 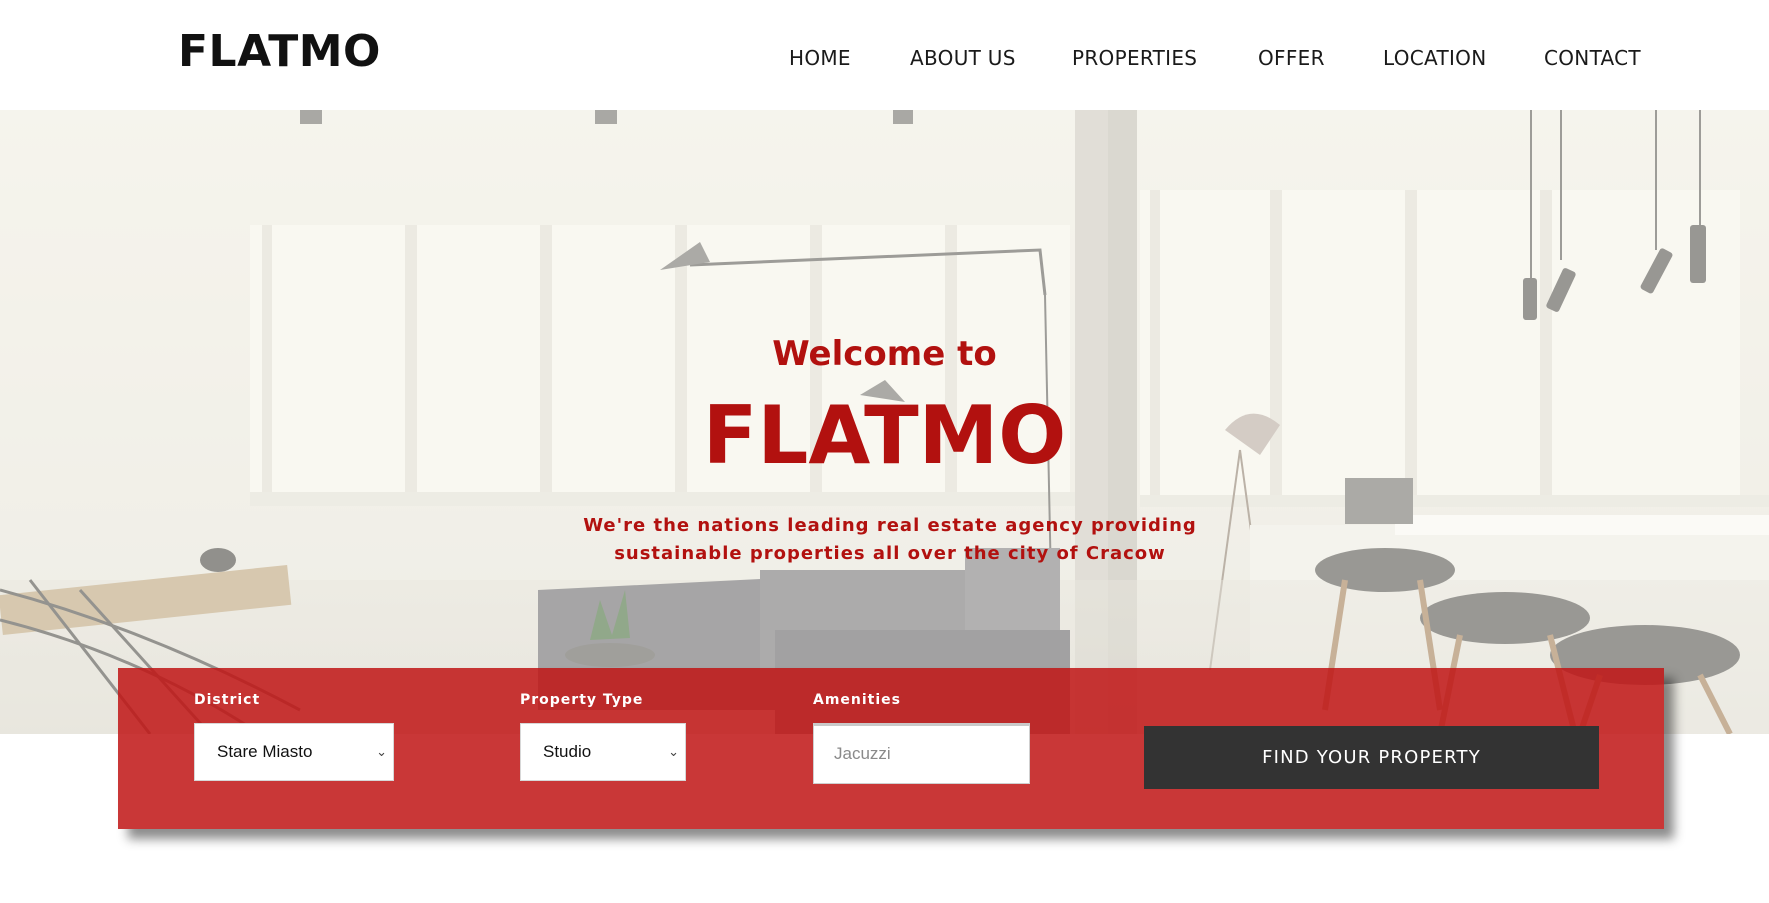 I want to click on property-type-select-value: Studio, so click(x=567, y=751).